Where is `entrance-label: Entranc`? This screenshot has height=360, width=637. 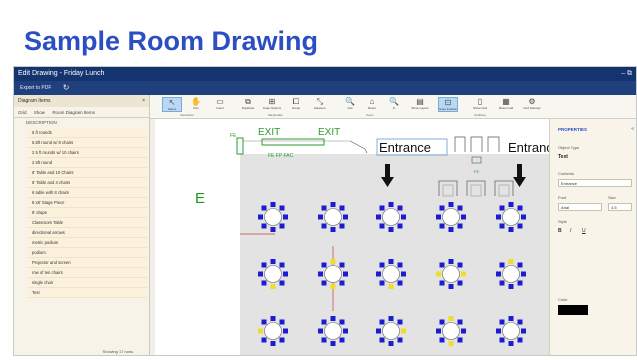 entrance-label: Entranc is located at coordinates (530, 147).